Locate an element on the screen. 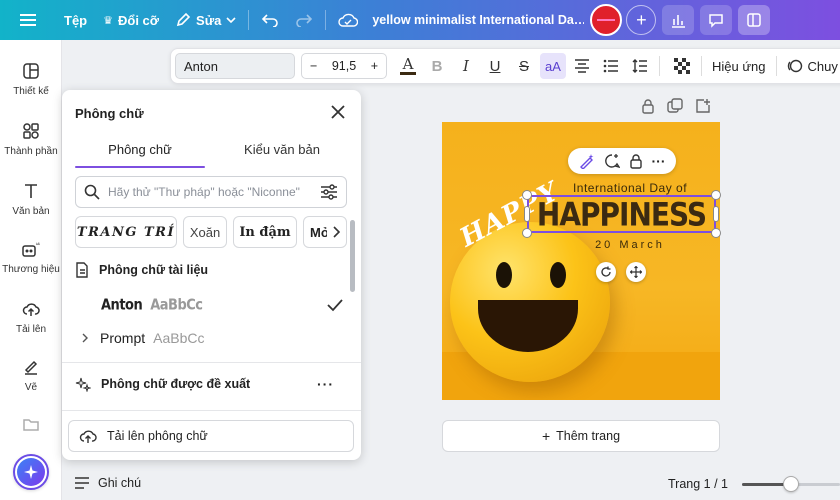 This screenshot has width=840, height=500. design-date-text: 20 March is located at coordinates (630, 245).